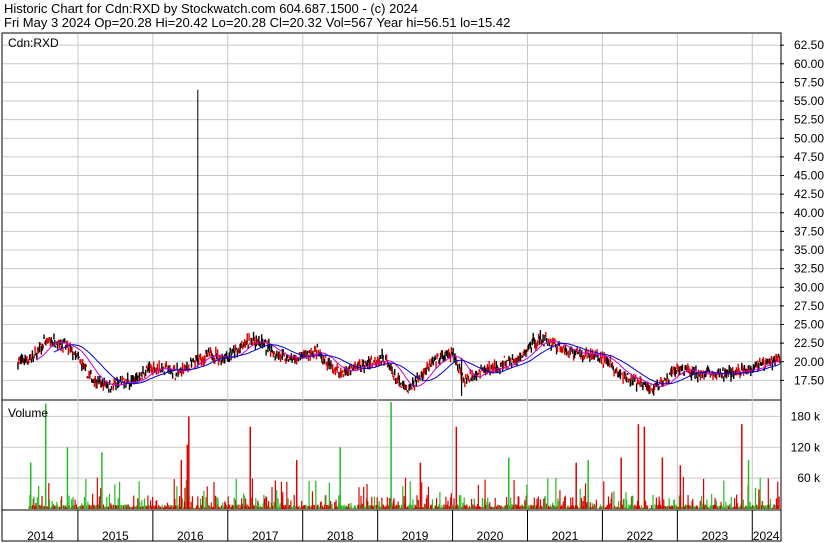  I want to click on price-tick-label: 20.00, so click(809, 362).